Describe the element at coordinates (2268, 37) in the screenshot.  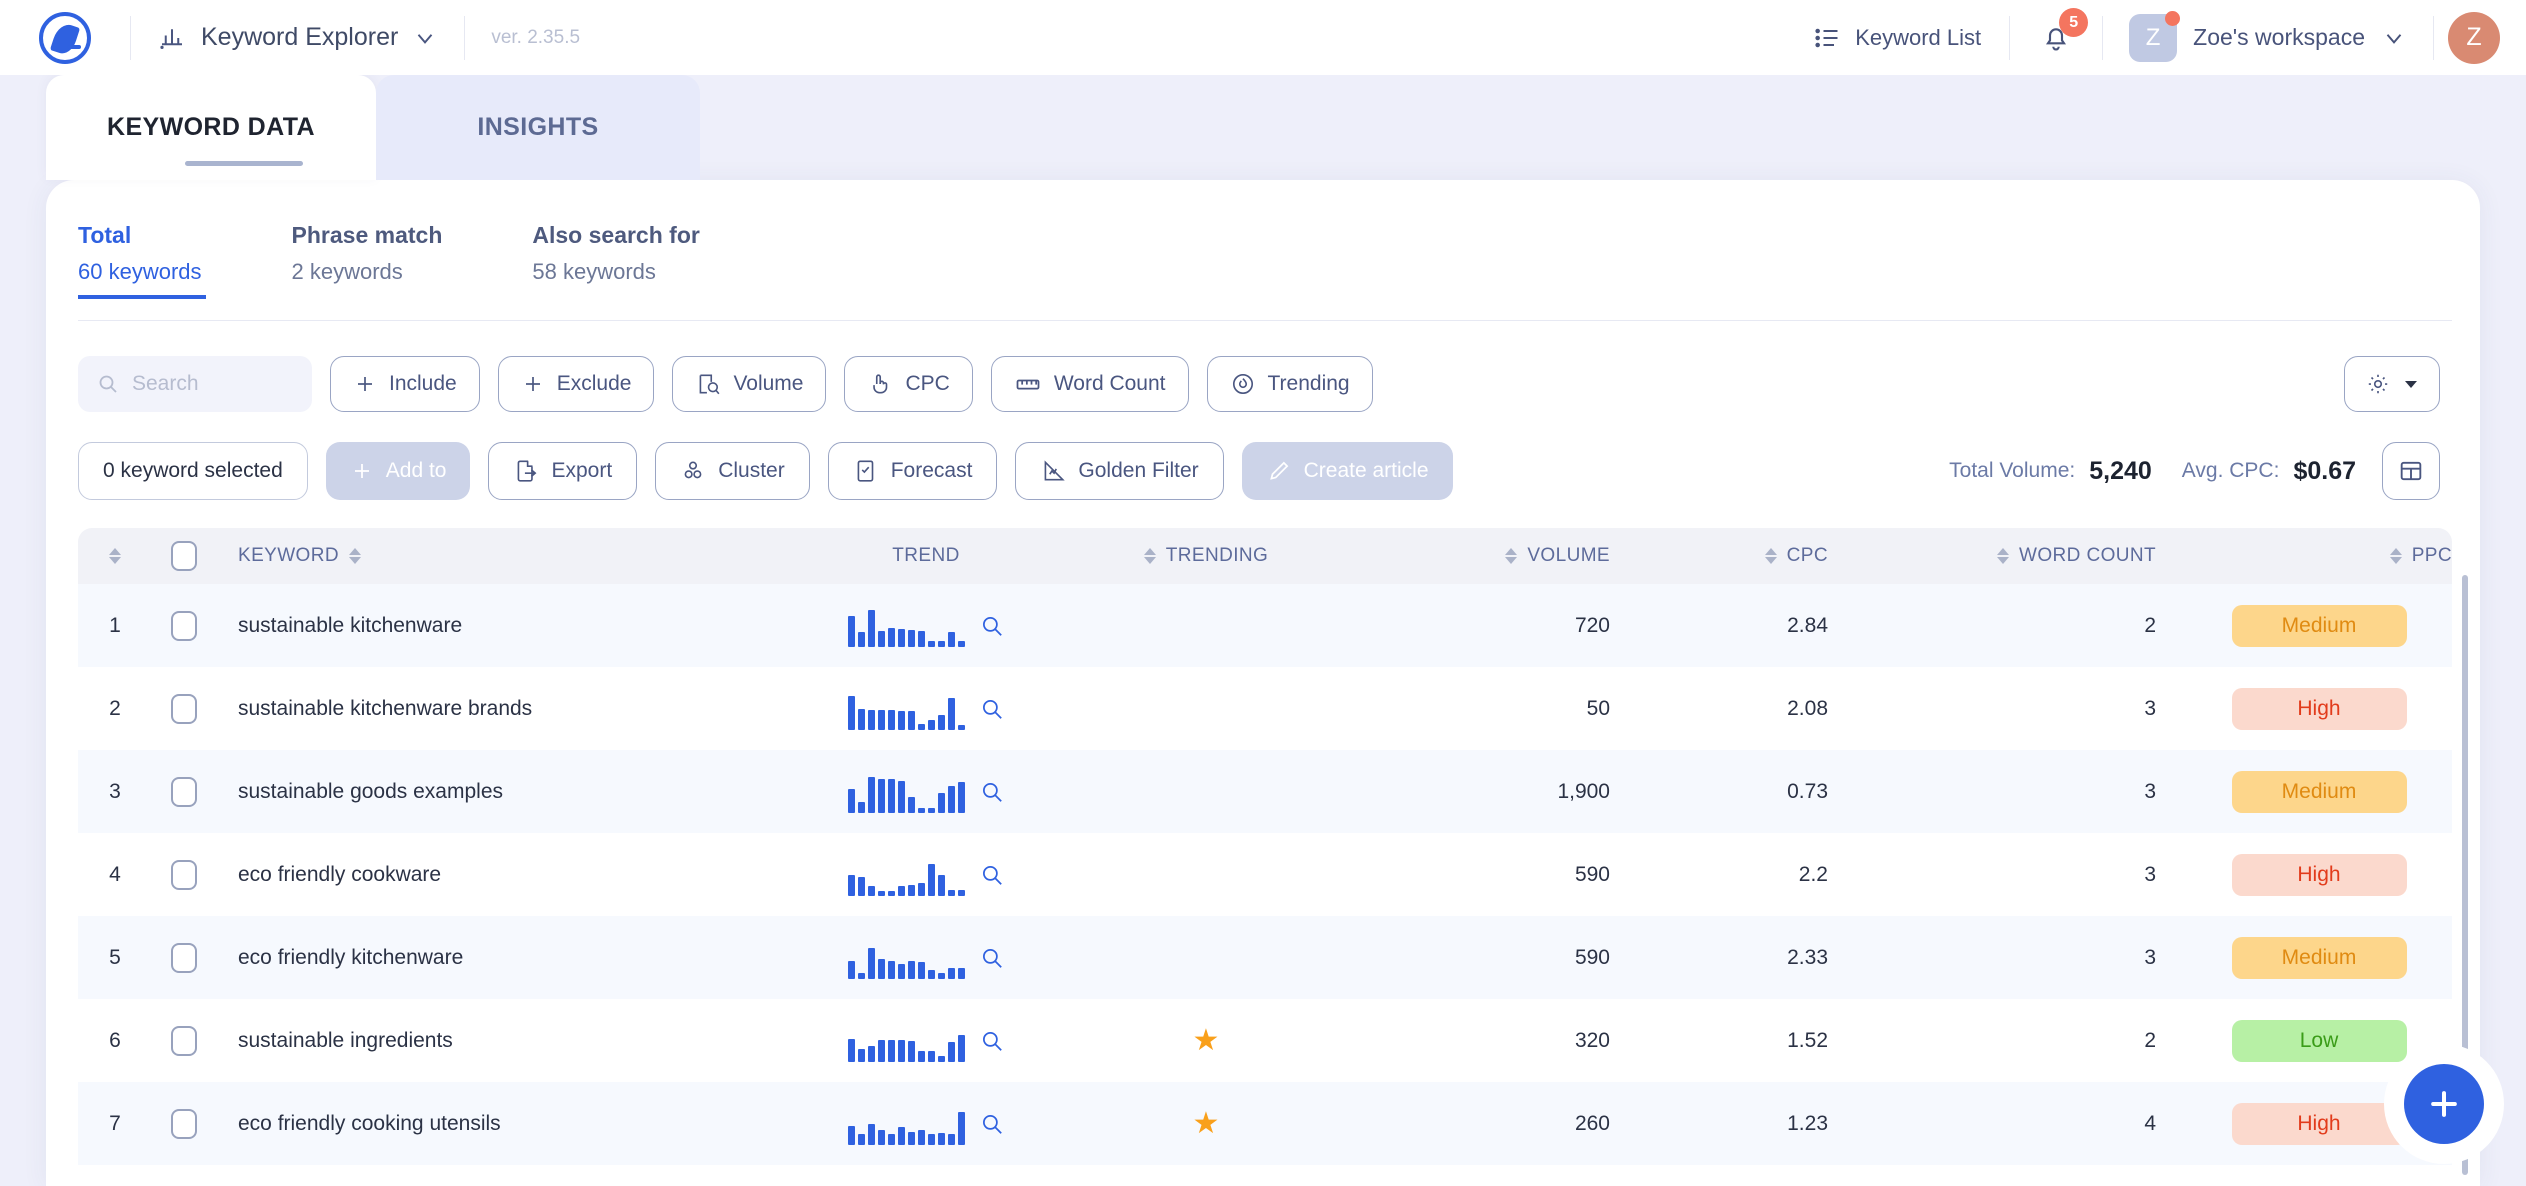
I see `workspace-switcher: Z Zoe's workspace` at that location.